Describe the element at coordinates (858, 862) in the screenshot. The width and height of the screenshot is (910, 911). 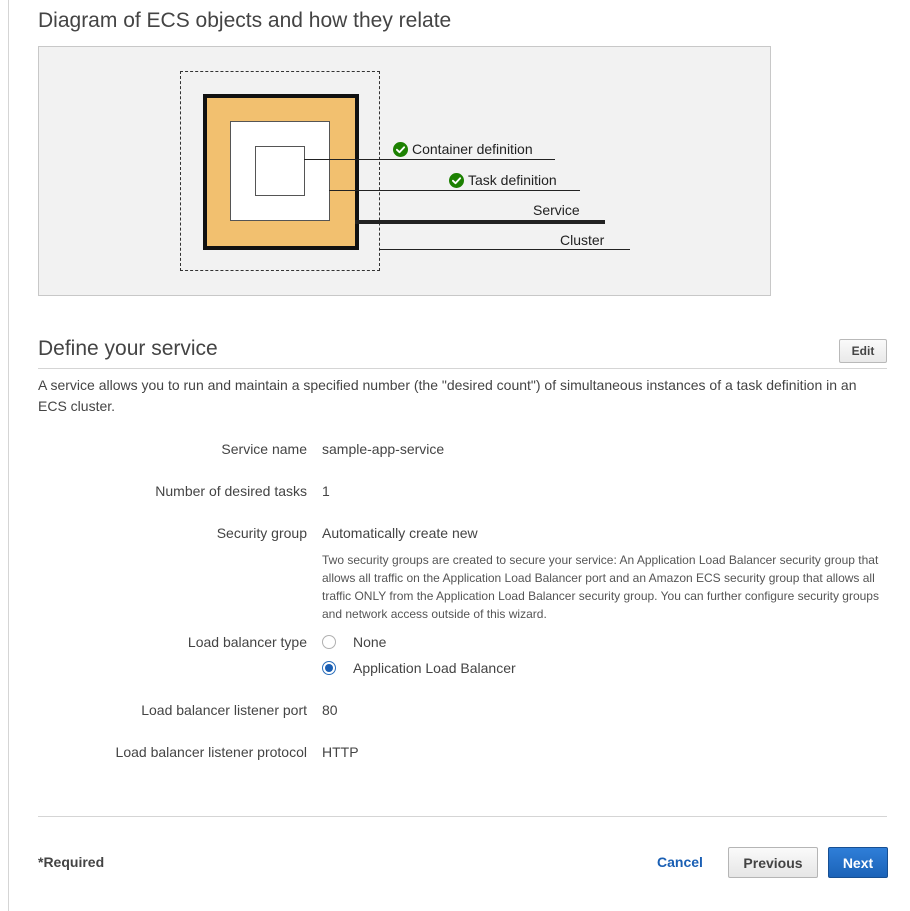
I see `next-button: Next` at that location.